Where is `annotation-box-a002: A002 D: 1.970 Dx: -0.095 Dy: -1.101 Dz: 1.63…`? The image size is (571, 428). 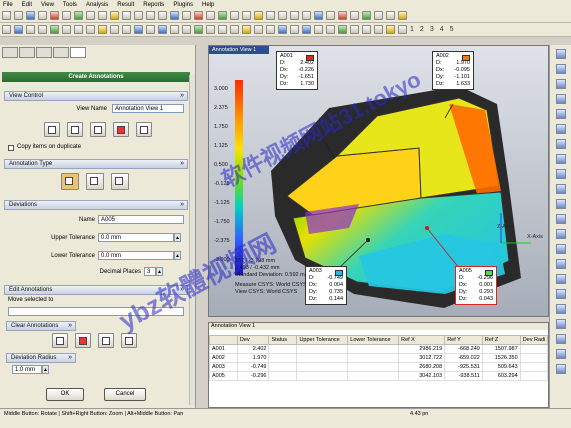 annotation-box-a002: A002 D: 1.970 Dx: -0.095 Dy: -1.101 Dz: 1.63… is located at coordinates (453, 70).